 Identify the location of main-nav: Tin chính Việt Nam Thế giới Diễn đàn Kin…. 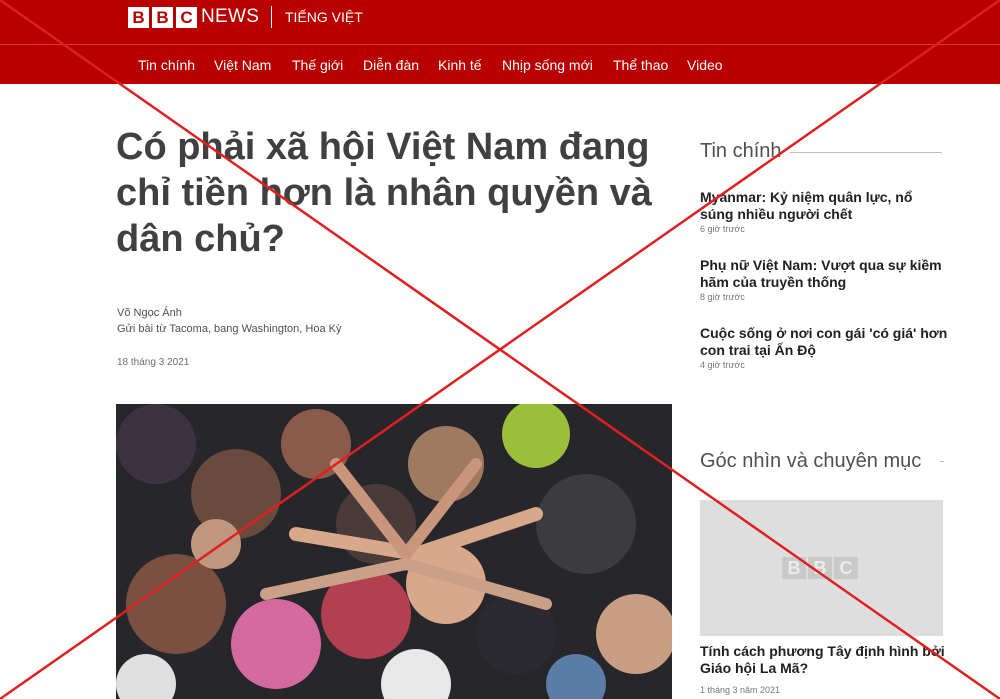
(500, 64).